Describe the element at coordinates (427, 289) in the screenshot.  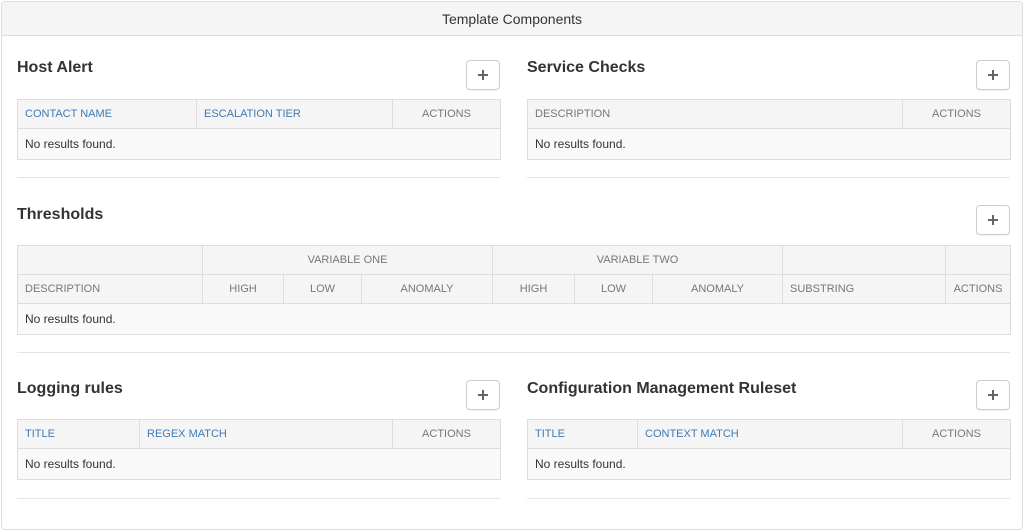
I see `column-var1-anomaly: ANOMALY` at that location.